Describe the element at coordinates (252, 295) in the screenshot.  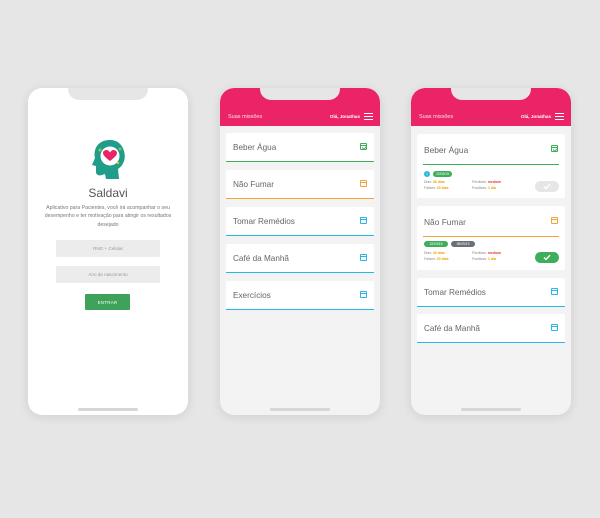
I see `mission-title: Exercícios` at that location.